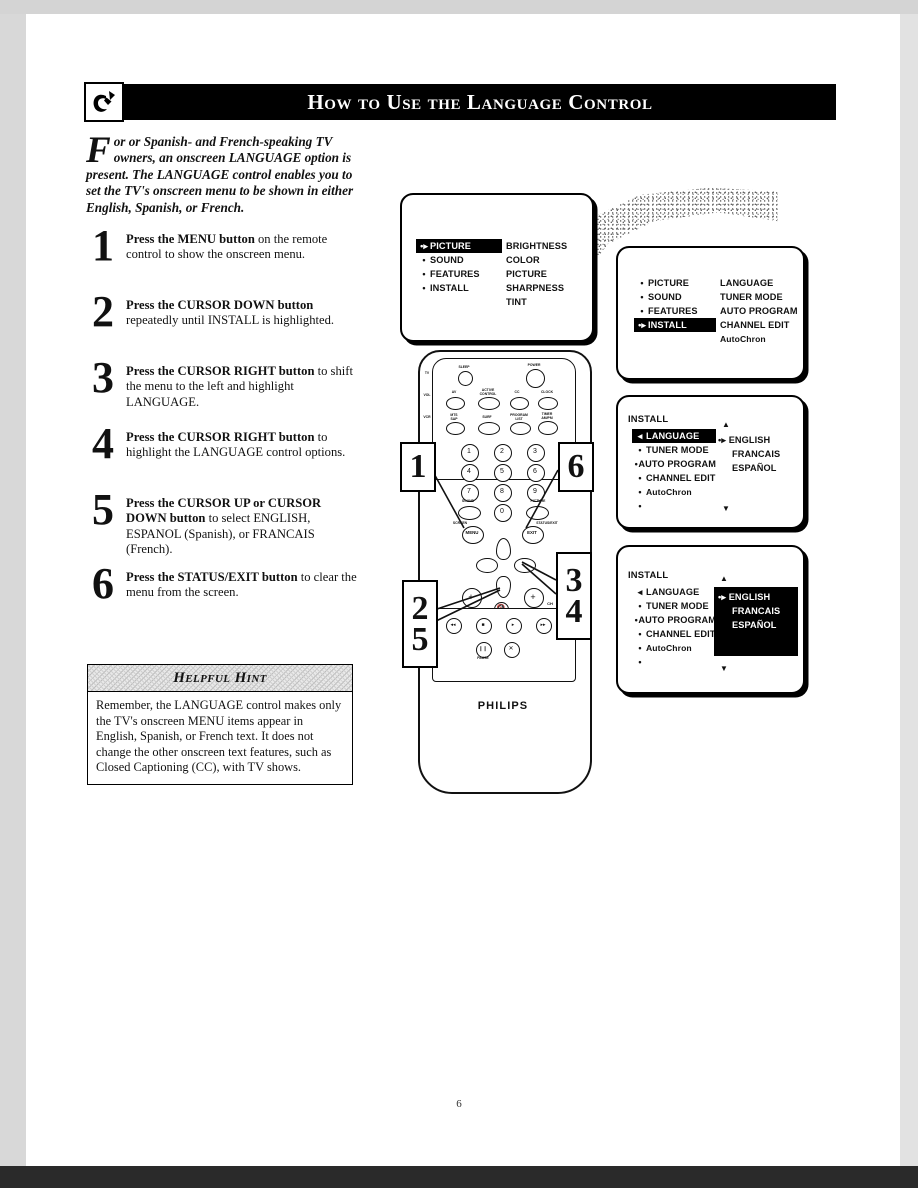 The width and height of the screenshot is (918, 1188). Describe the element at coordinates (469, 513) in the screenshot. I see `sound-button` at that location.